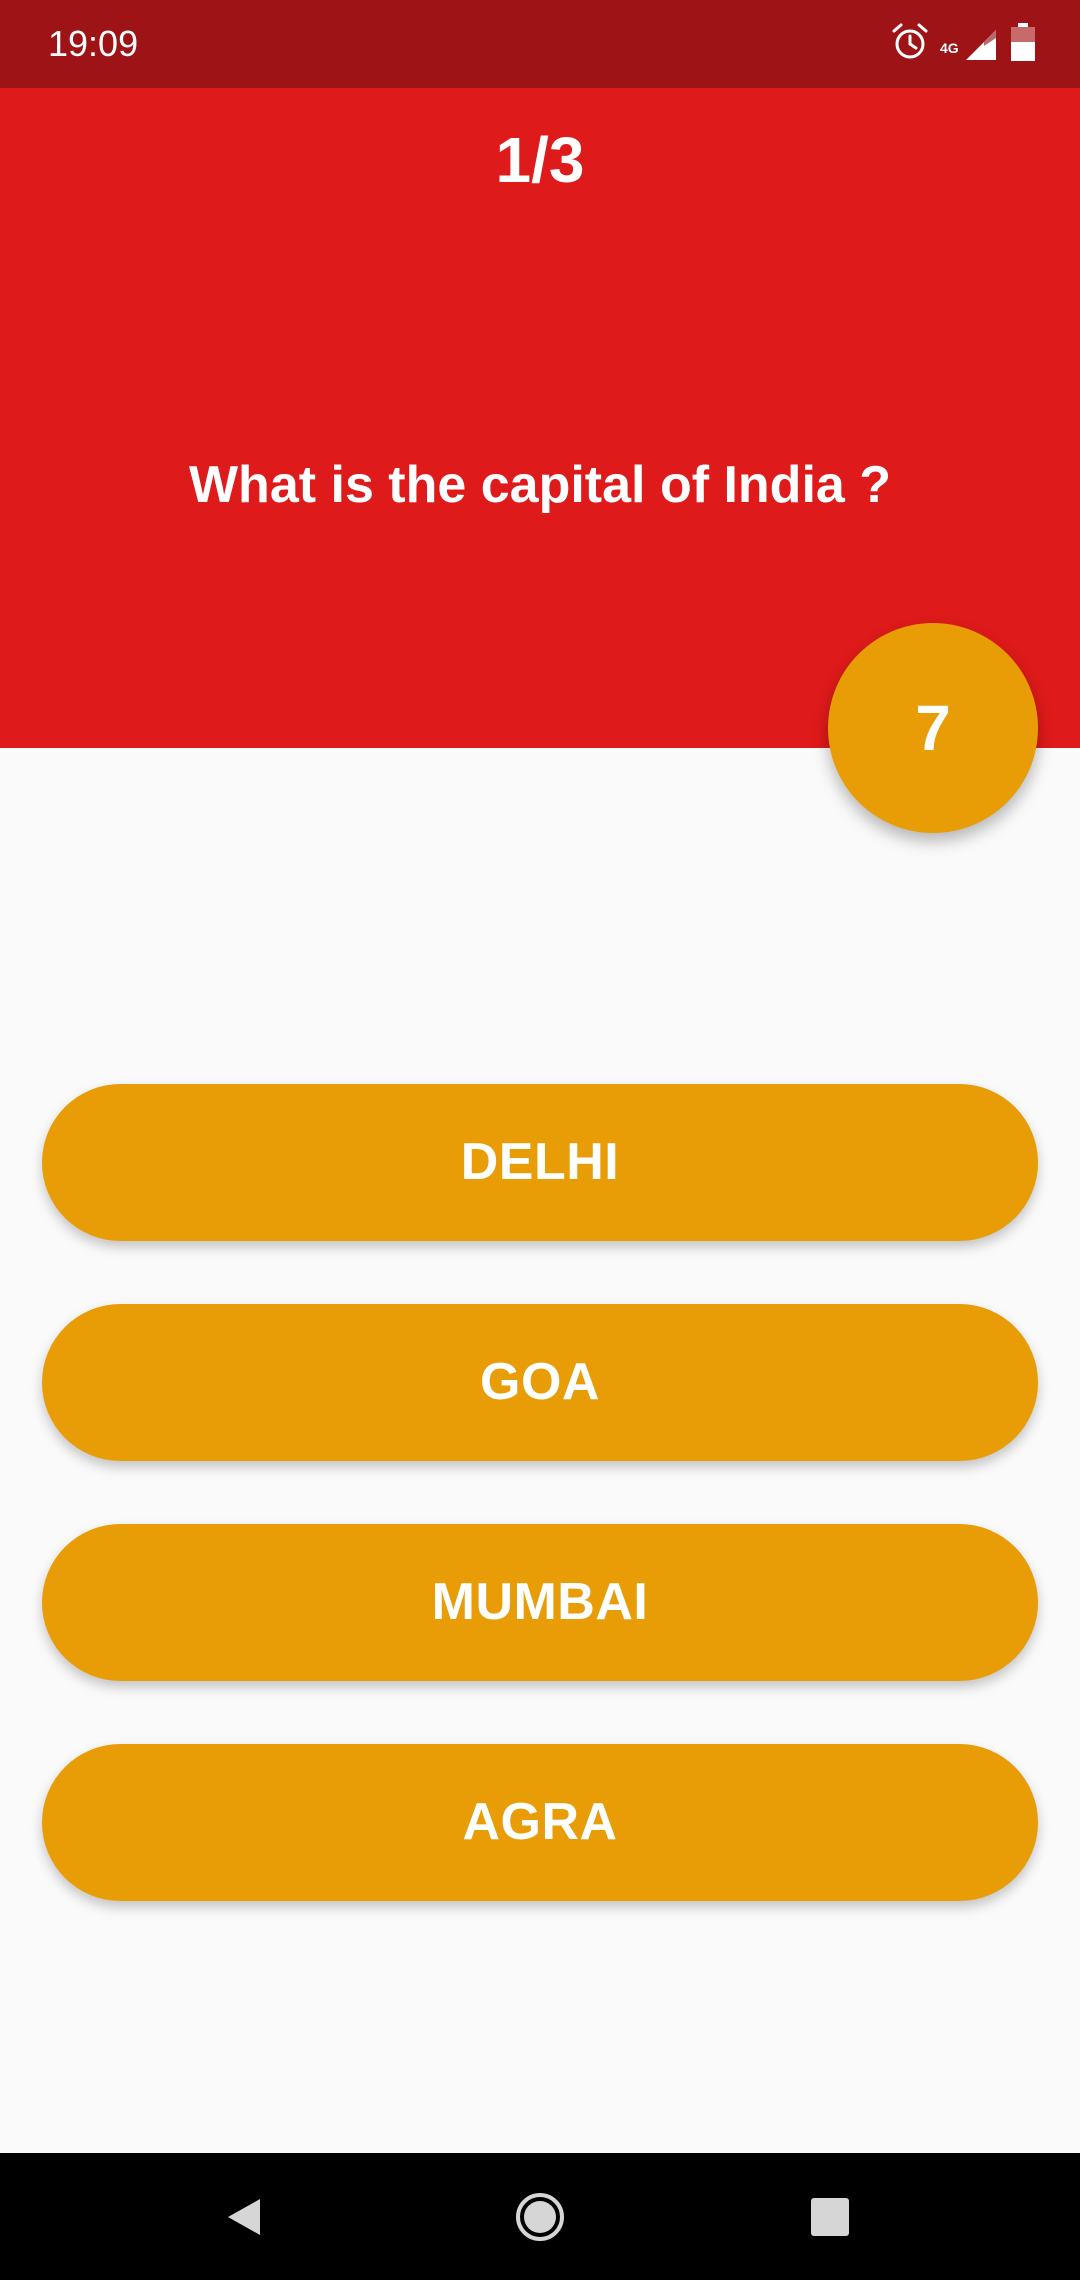 This screenshot has height=2280, width=1080. Describe the element at coordinates (910, 44) in the screenshot. I see `alarm-icon` at that location.